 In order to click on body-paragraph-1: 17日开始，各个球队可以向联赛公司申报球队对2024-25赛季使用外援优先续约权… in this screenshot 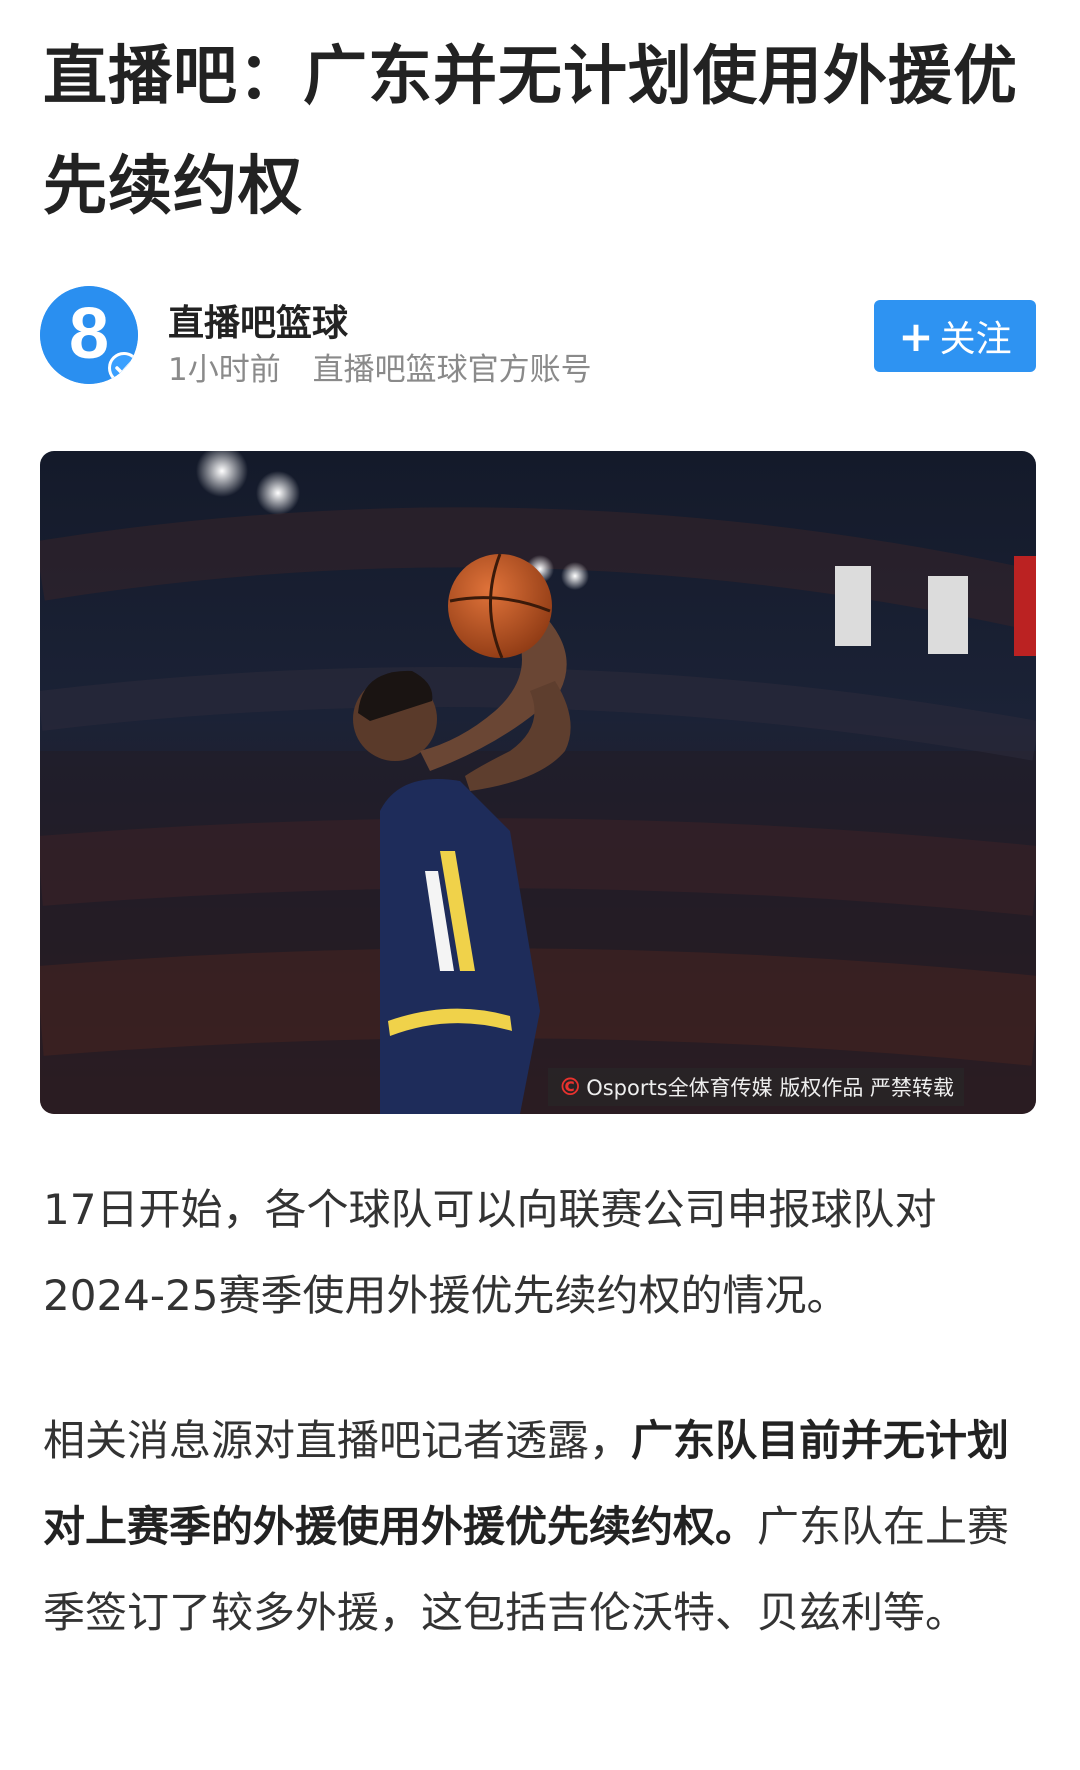, I will do `click(490, 1252)`.